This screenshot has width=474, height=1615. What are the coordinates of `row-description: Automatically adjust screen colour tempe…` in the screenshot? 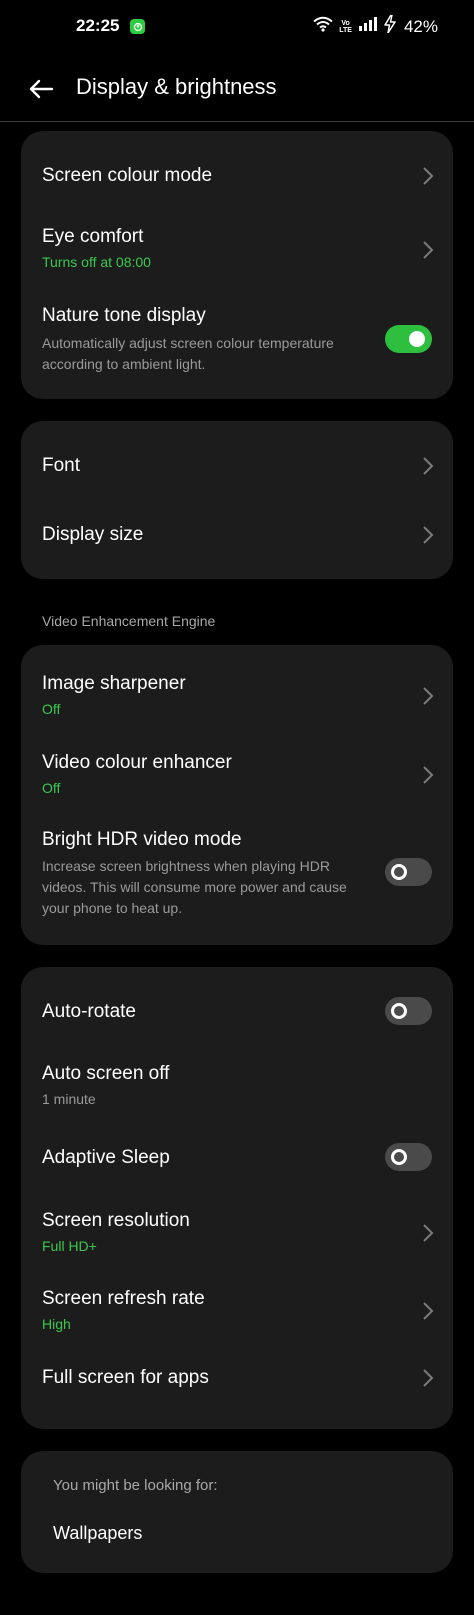 It's located at (188, 353).